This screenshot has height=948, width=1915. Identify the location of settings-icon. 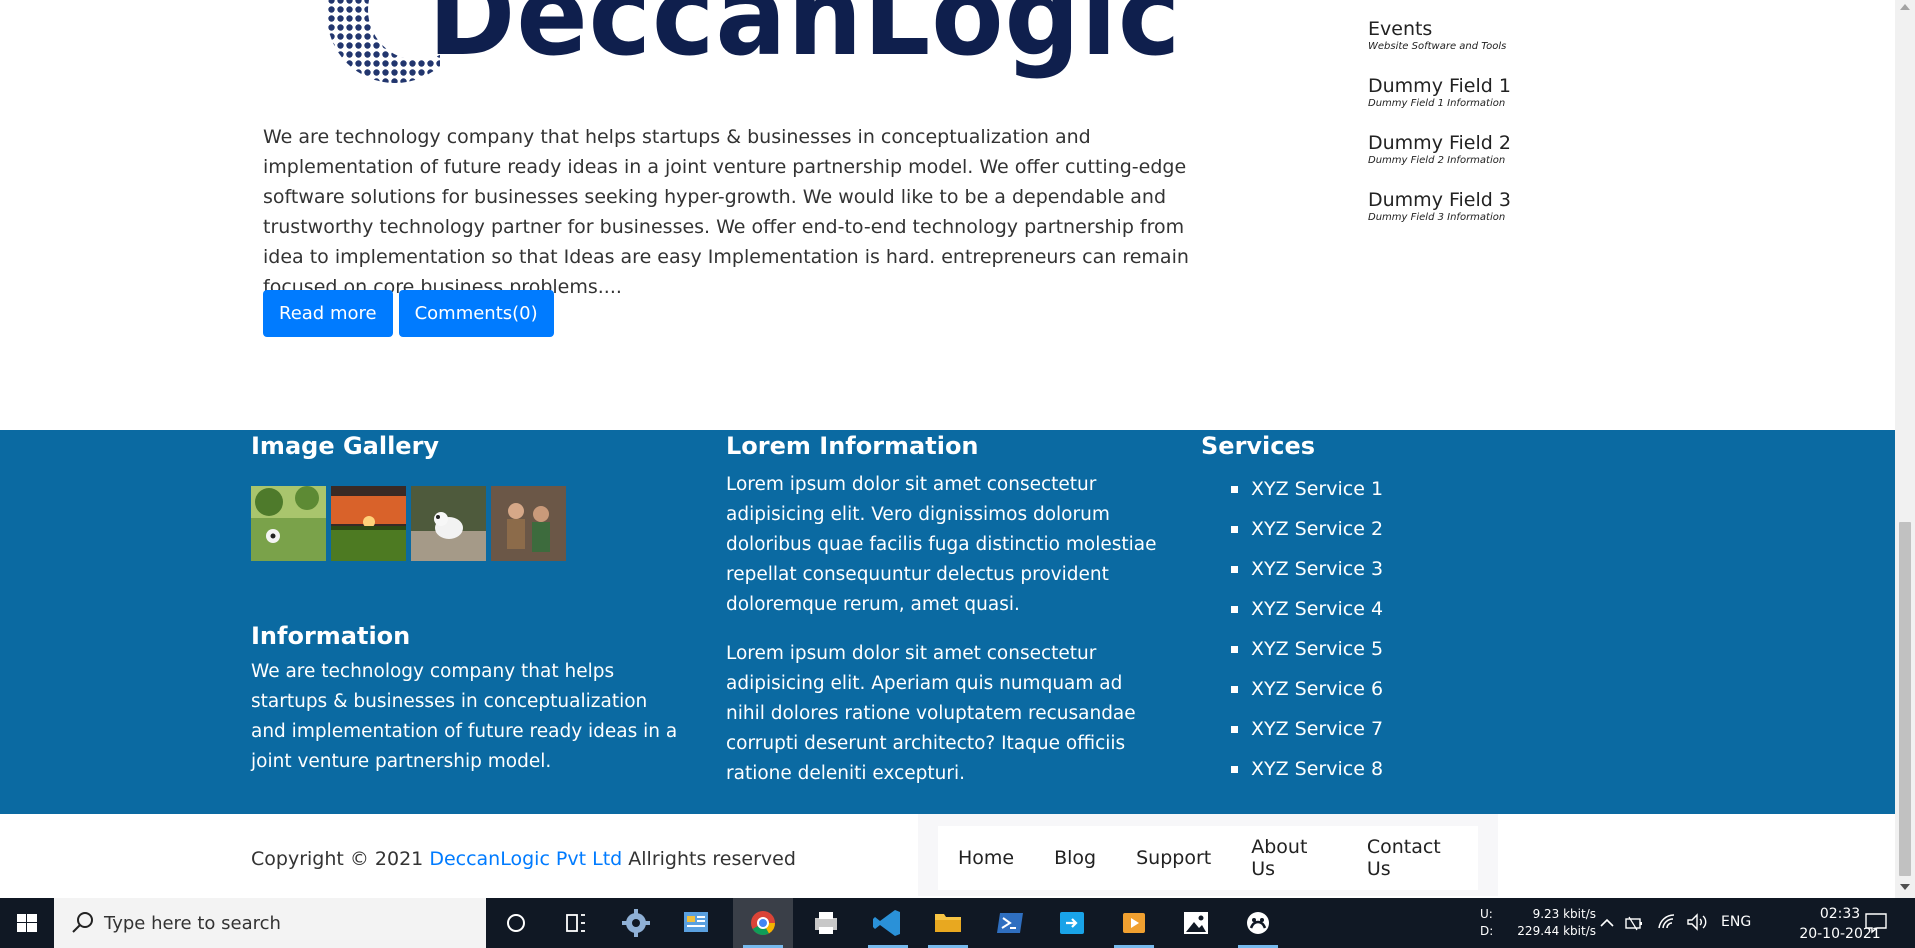
(636, 923).